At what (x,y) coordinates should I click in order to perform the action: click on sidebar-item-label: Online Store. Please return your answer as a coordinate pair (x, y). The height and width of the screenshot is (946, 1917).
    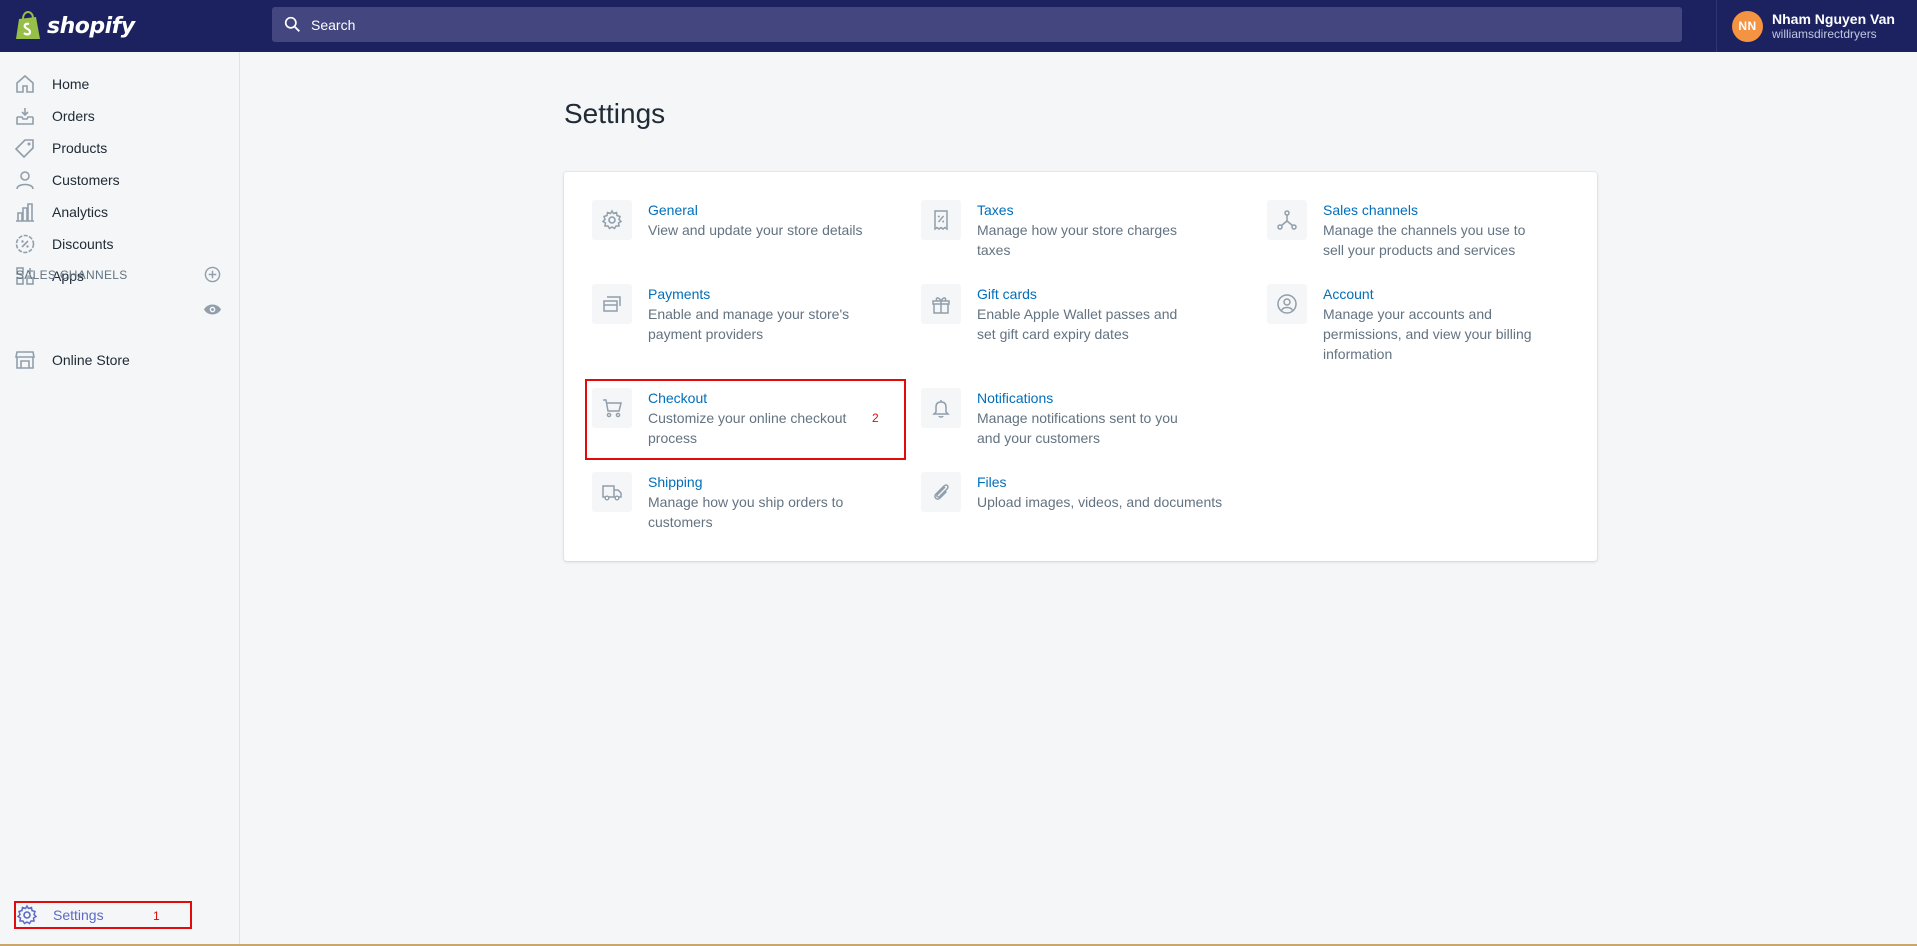
    Looking at the image, I should click on (91, 360).